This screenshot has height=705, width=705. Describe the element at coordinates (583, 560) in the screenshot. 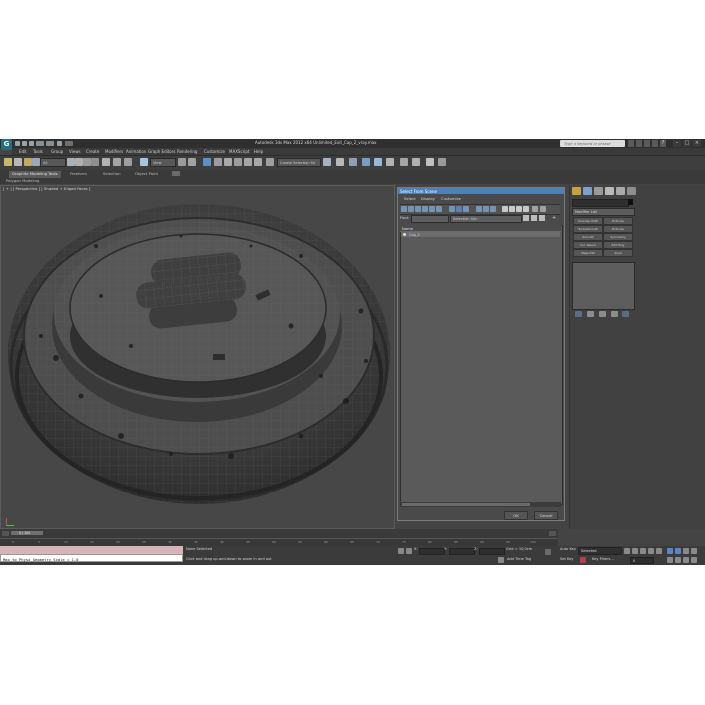

I see `set-key-icon` at that location.